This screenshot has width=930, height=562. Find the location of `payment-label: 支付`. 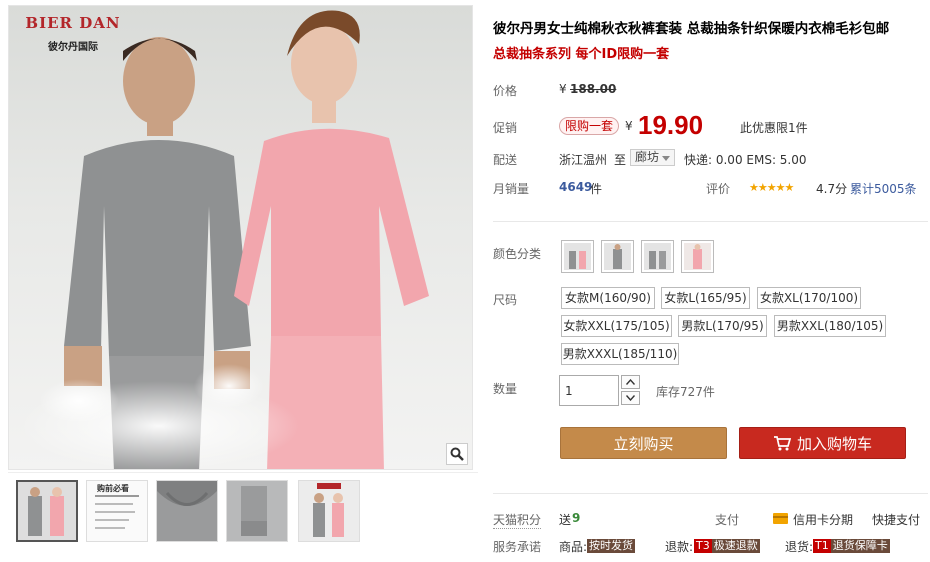

payment-label: 支付 is located at coordinates (727, 520).